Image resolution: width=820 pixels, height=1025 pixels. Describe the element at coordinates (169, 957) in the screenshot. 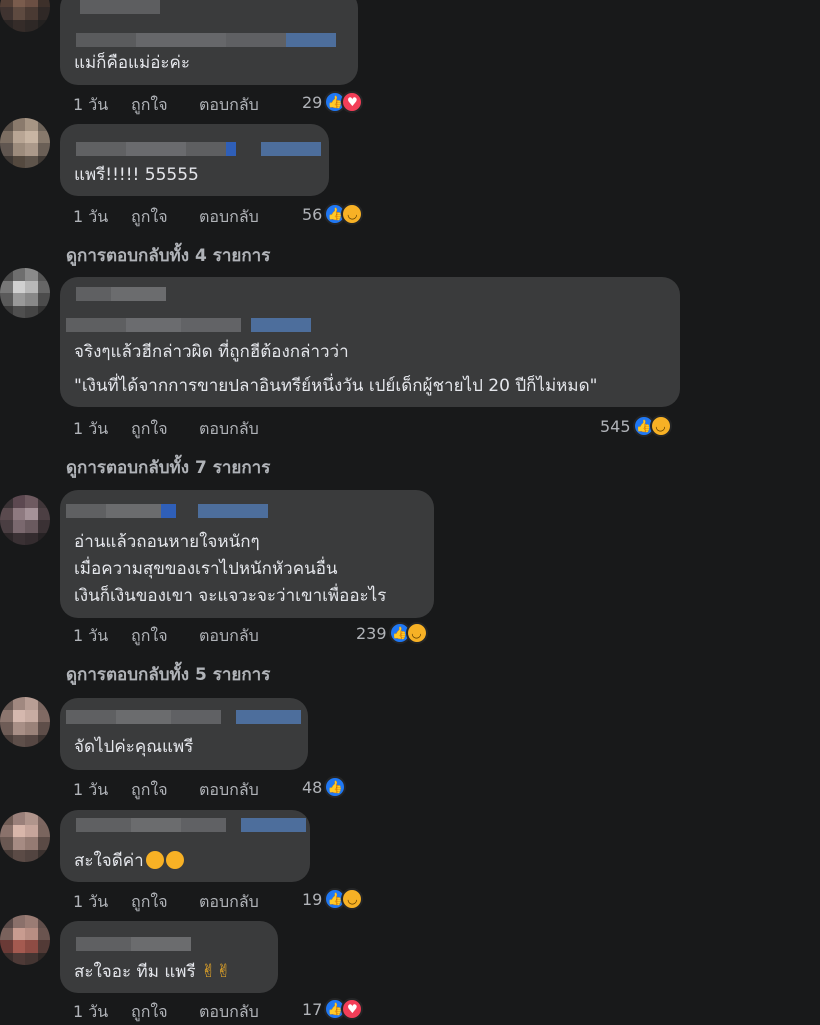

I see `comment-bubble: สะใจอะ ทีม แพรี ✌✌` at that location.